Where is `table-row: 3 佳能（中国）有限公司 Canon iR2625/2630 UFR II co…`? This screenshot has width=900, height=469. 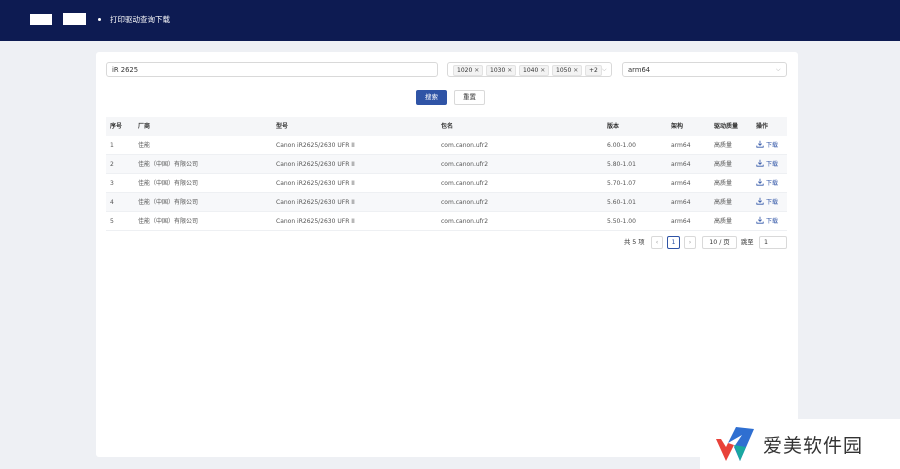 table-row: 3 佳能（中国）有限公司 Canon iR2625/2630 UFR II co… is located at coordinates (446, 183).